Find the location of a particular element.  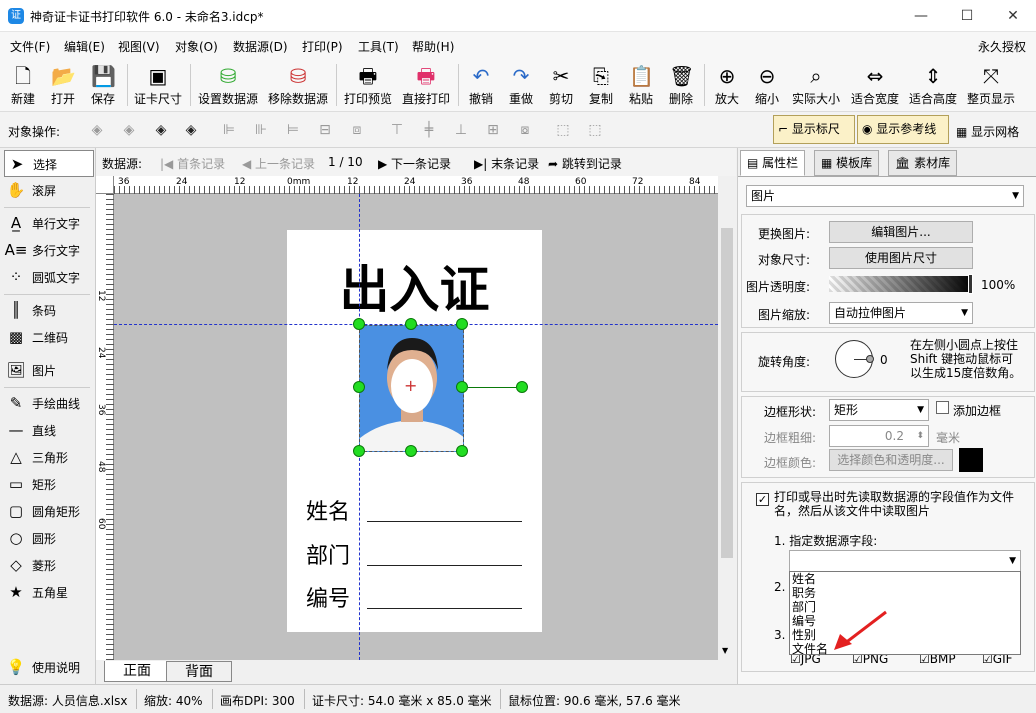

undo-button: ↶ 撤销 is located at coordinates (481, 85).